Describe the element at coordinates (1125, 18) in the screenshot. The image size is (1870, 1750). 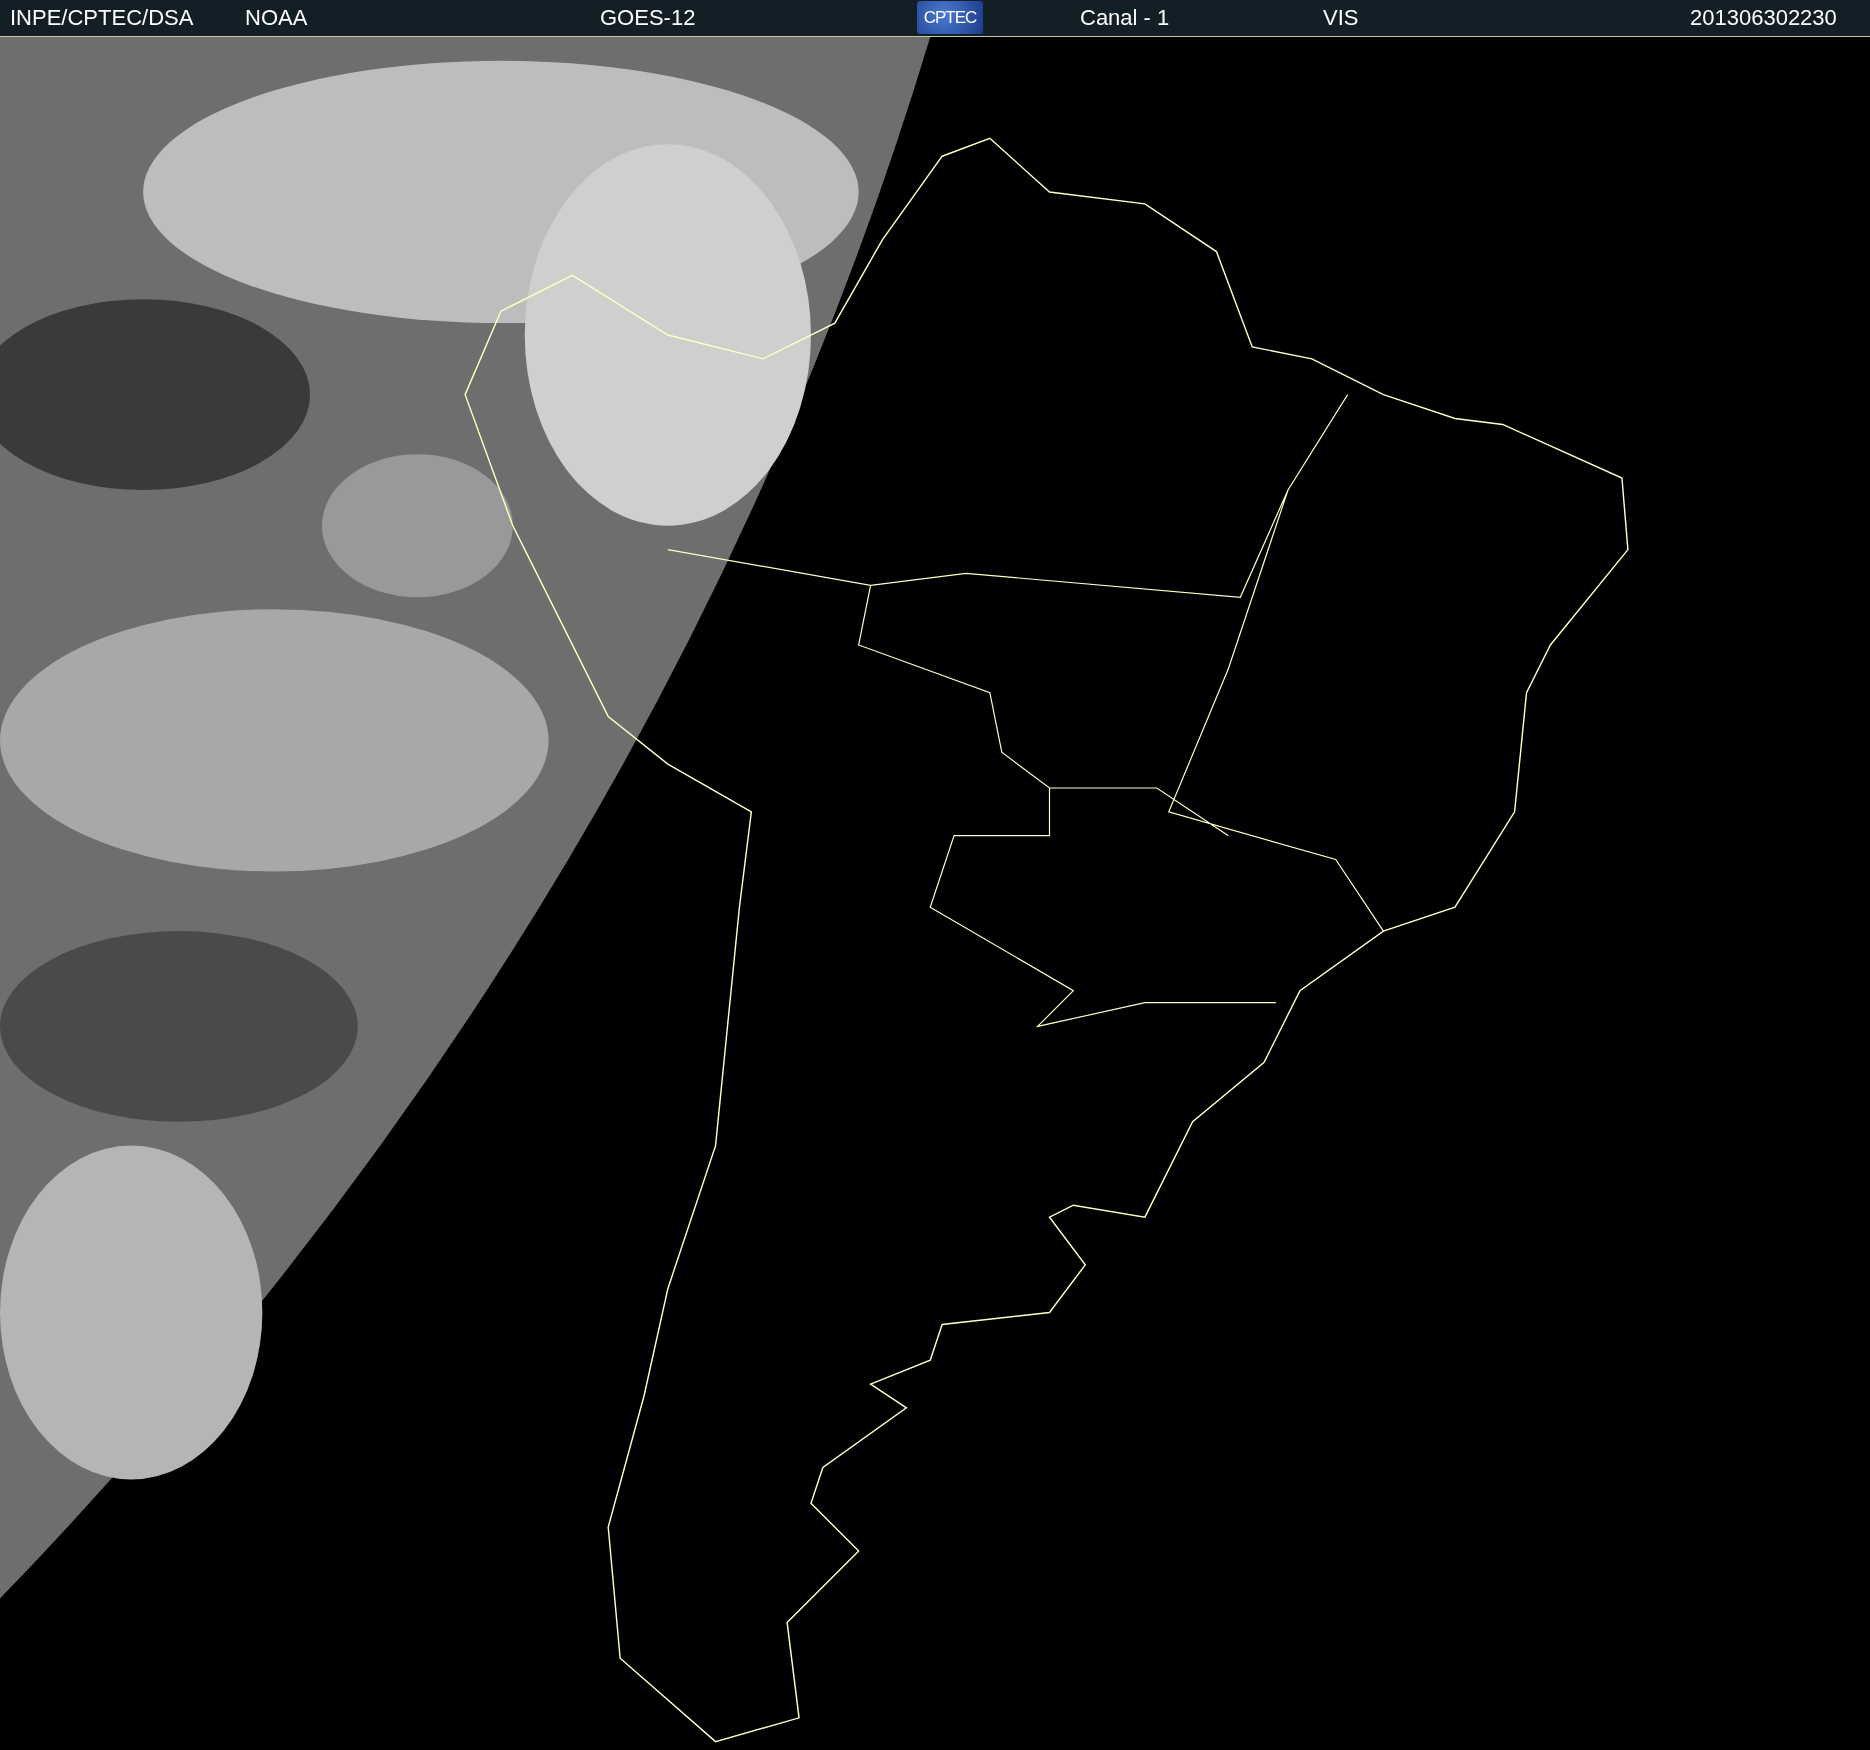
I see `channel-label: Canal - 1` at that location.